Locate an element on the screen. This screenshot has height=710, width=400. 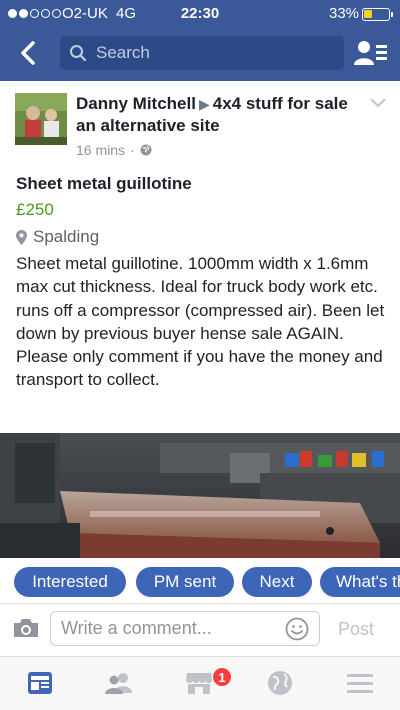
post-options-button is located at coordinates (378, 105).